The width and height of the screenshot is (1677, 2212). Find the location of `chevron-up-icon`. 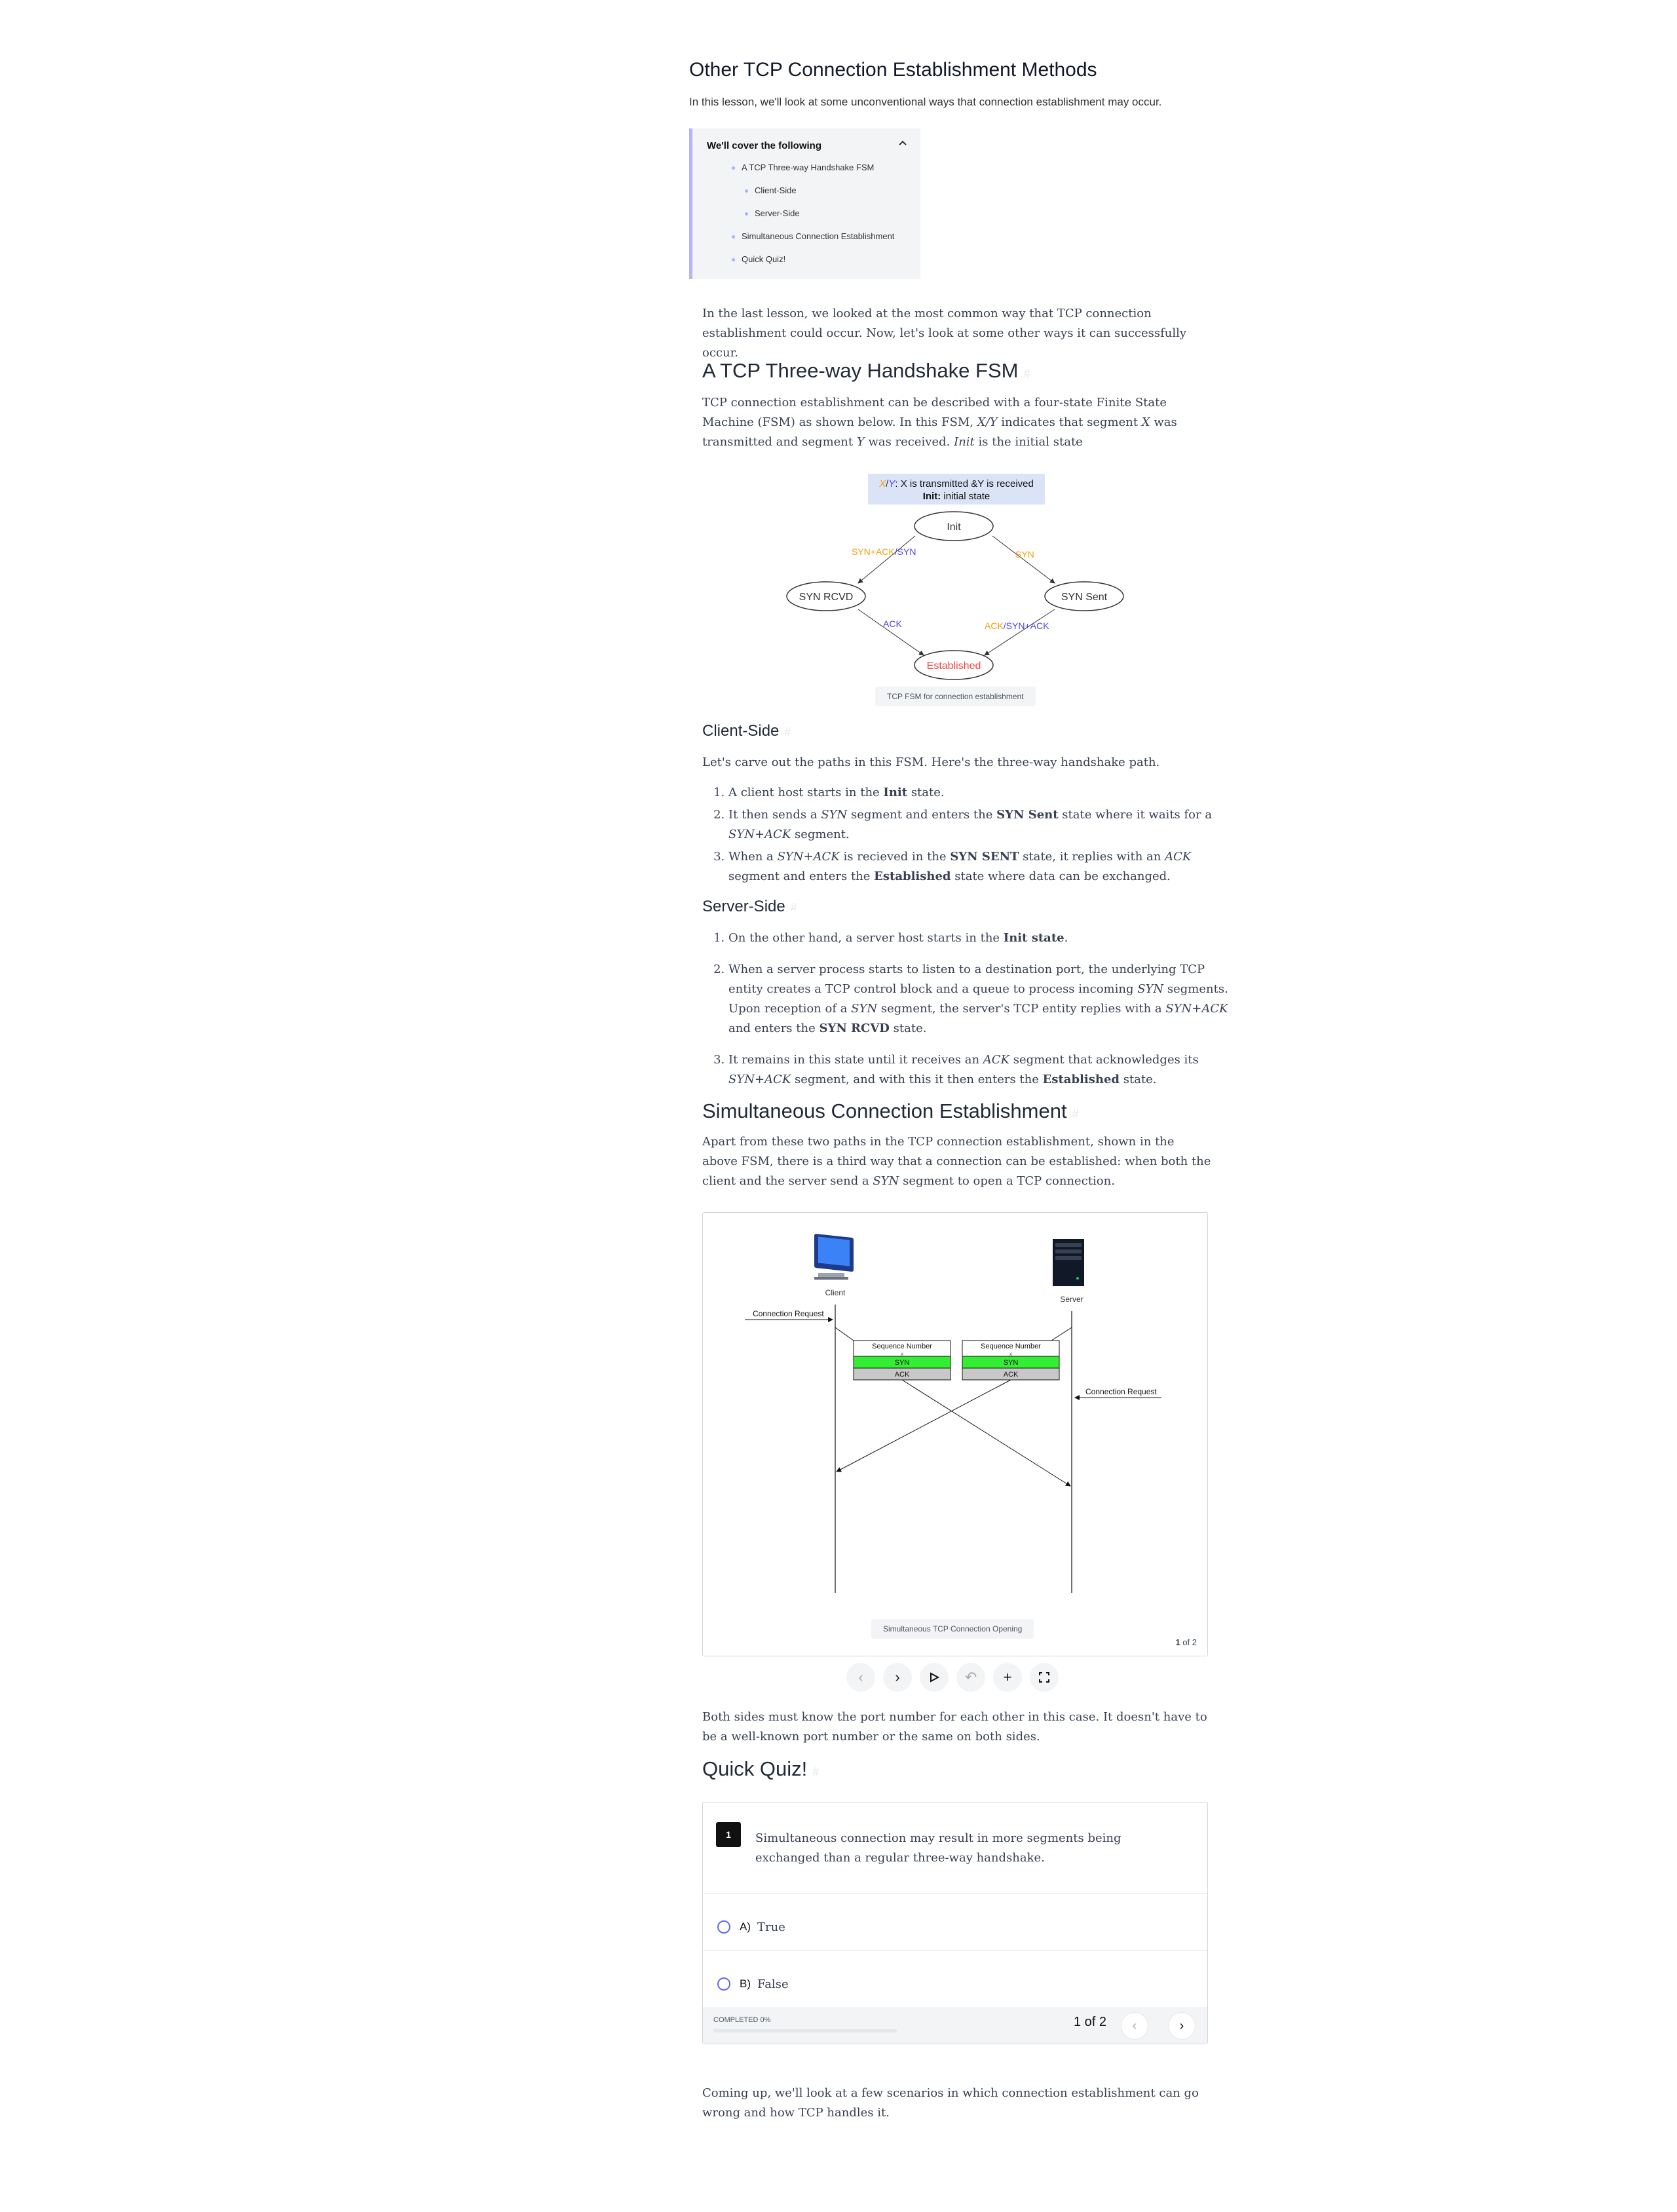

chevron-up-icon is located at coordinates (903, 145).